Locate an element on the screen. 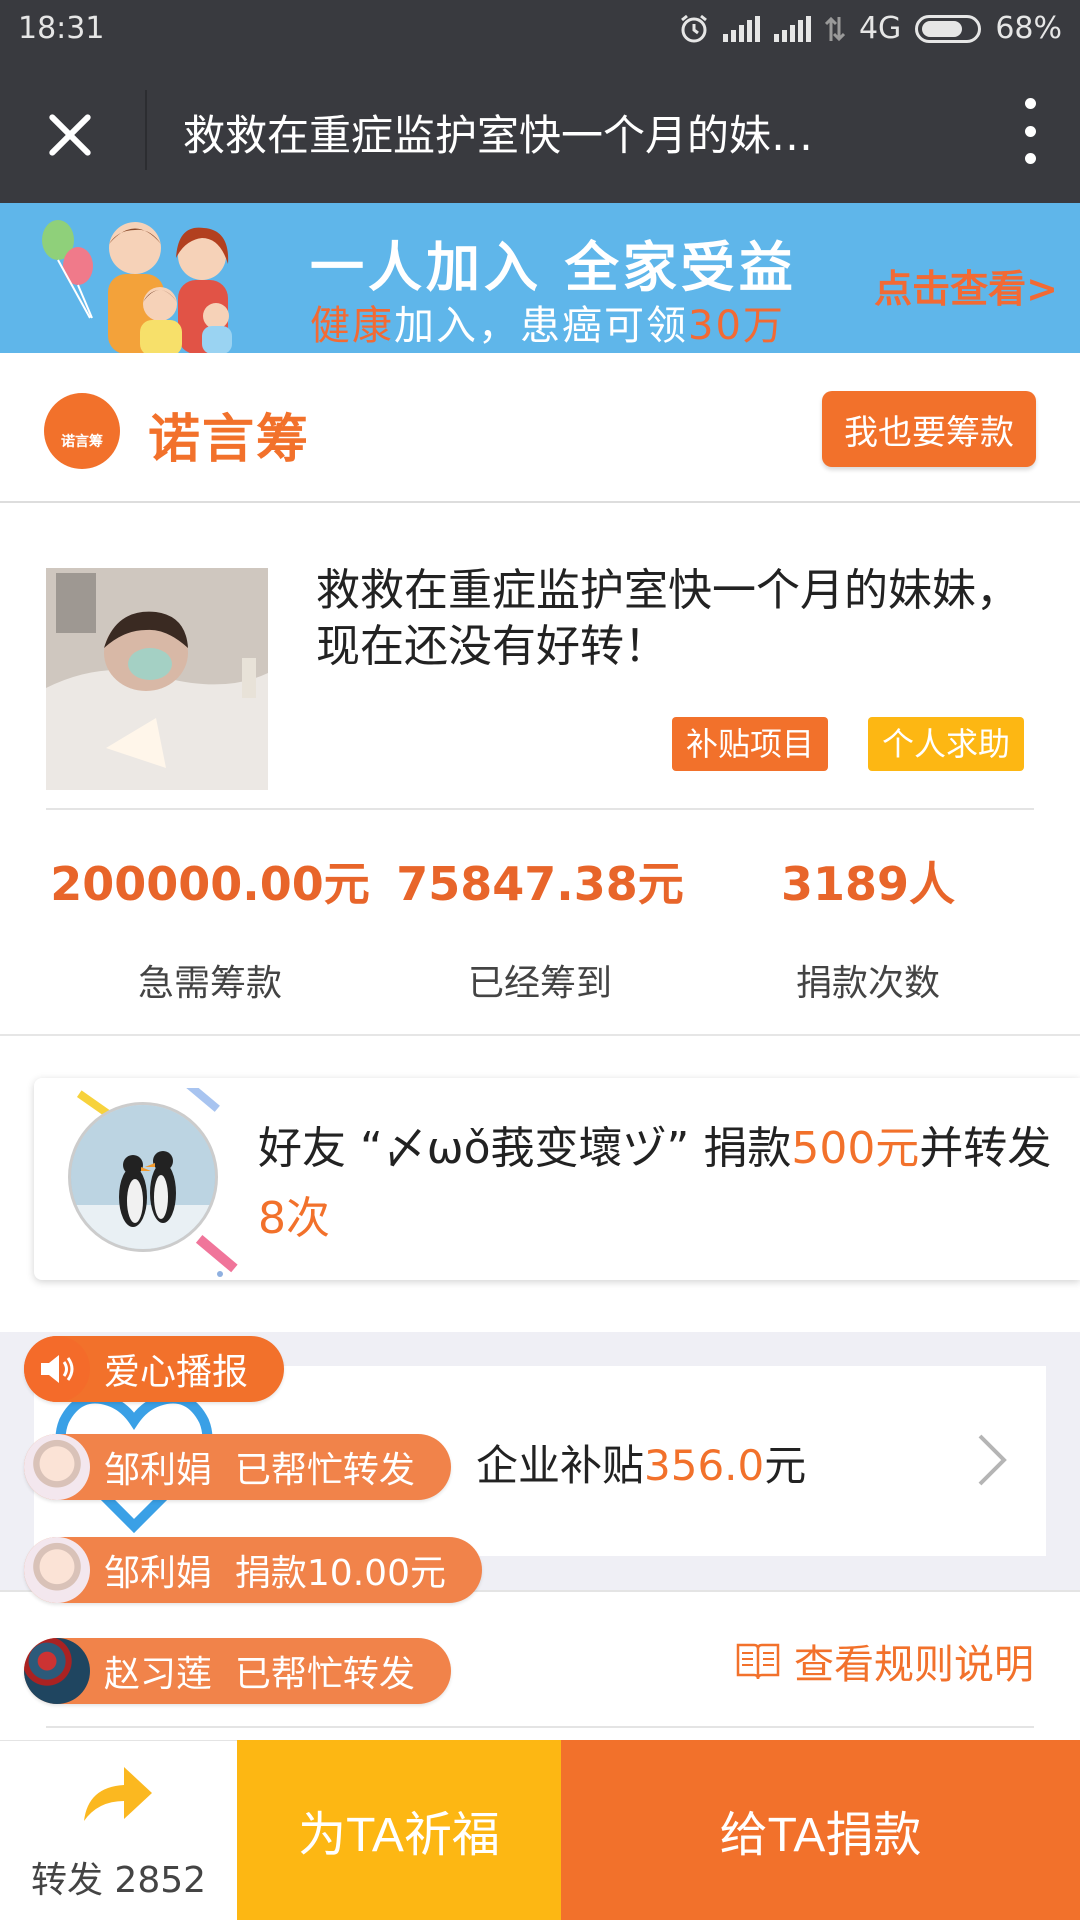 The width and height of the screenshot is (1080, 1920). broadcast-item: 邹利娟 捐款10.00元 is located at coordinates (253, 1570).